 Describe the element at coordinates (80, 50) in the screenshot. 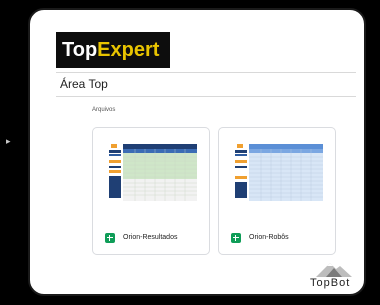

I see `logo-text-top: Top` at that location.